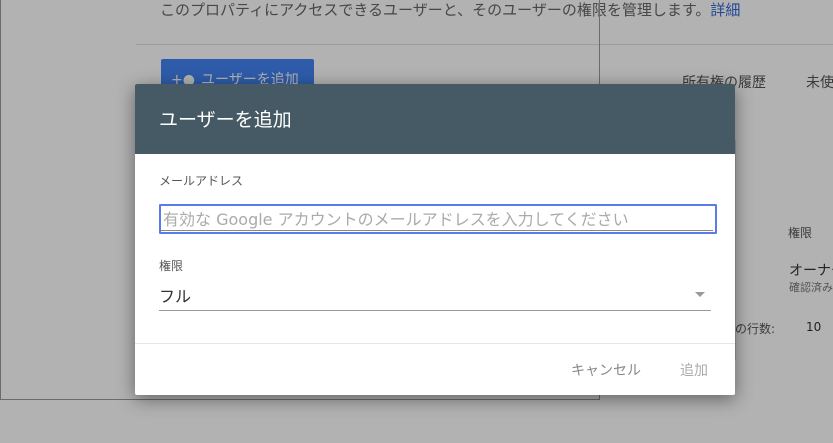 The height and width of the screenshot is (443, 833). What do you see at coordinates (171, 266) in the screenshot?
I see `permission-field-label: 権限` at bounding box center [171, 266].